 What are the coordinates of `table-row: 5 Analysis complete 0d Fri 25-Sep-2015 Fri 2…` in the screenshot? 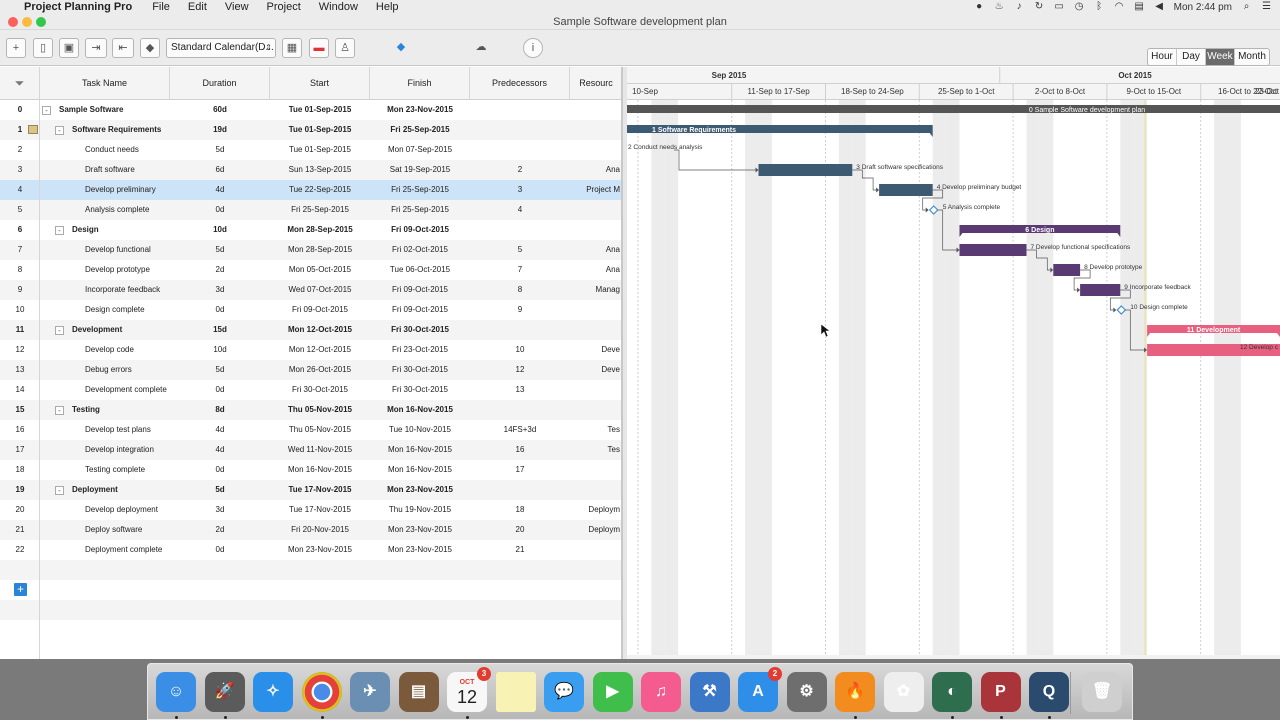 It's located at (310, 210).